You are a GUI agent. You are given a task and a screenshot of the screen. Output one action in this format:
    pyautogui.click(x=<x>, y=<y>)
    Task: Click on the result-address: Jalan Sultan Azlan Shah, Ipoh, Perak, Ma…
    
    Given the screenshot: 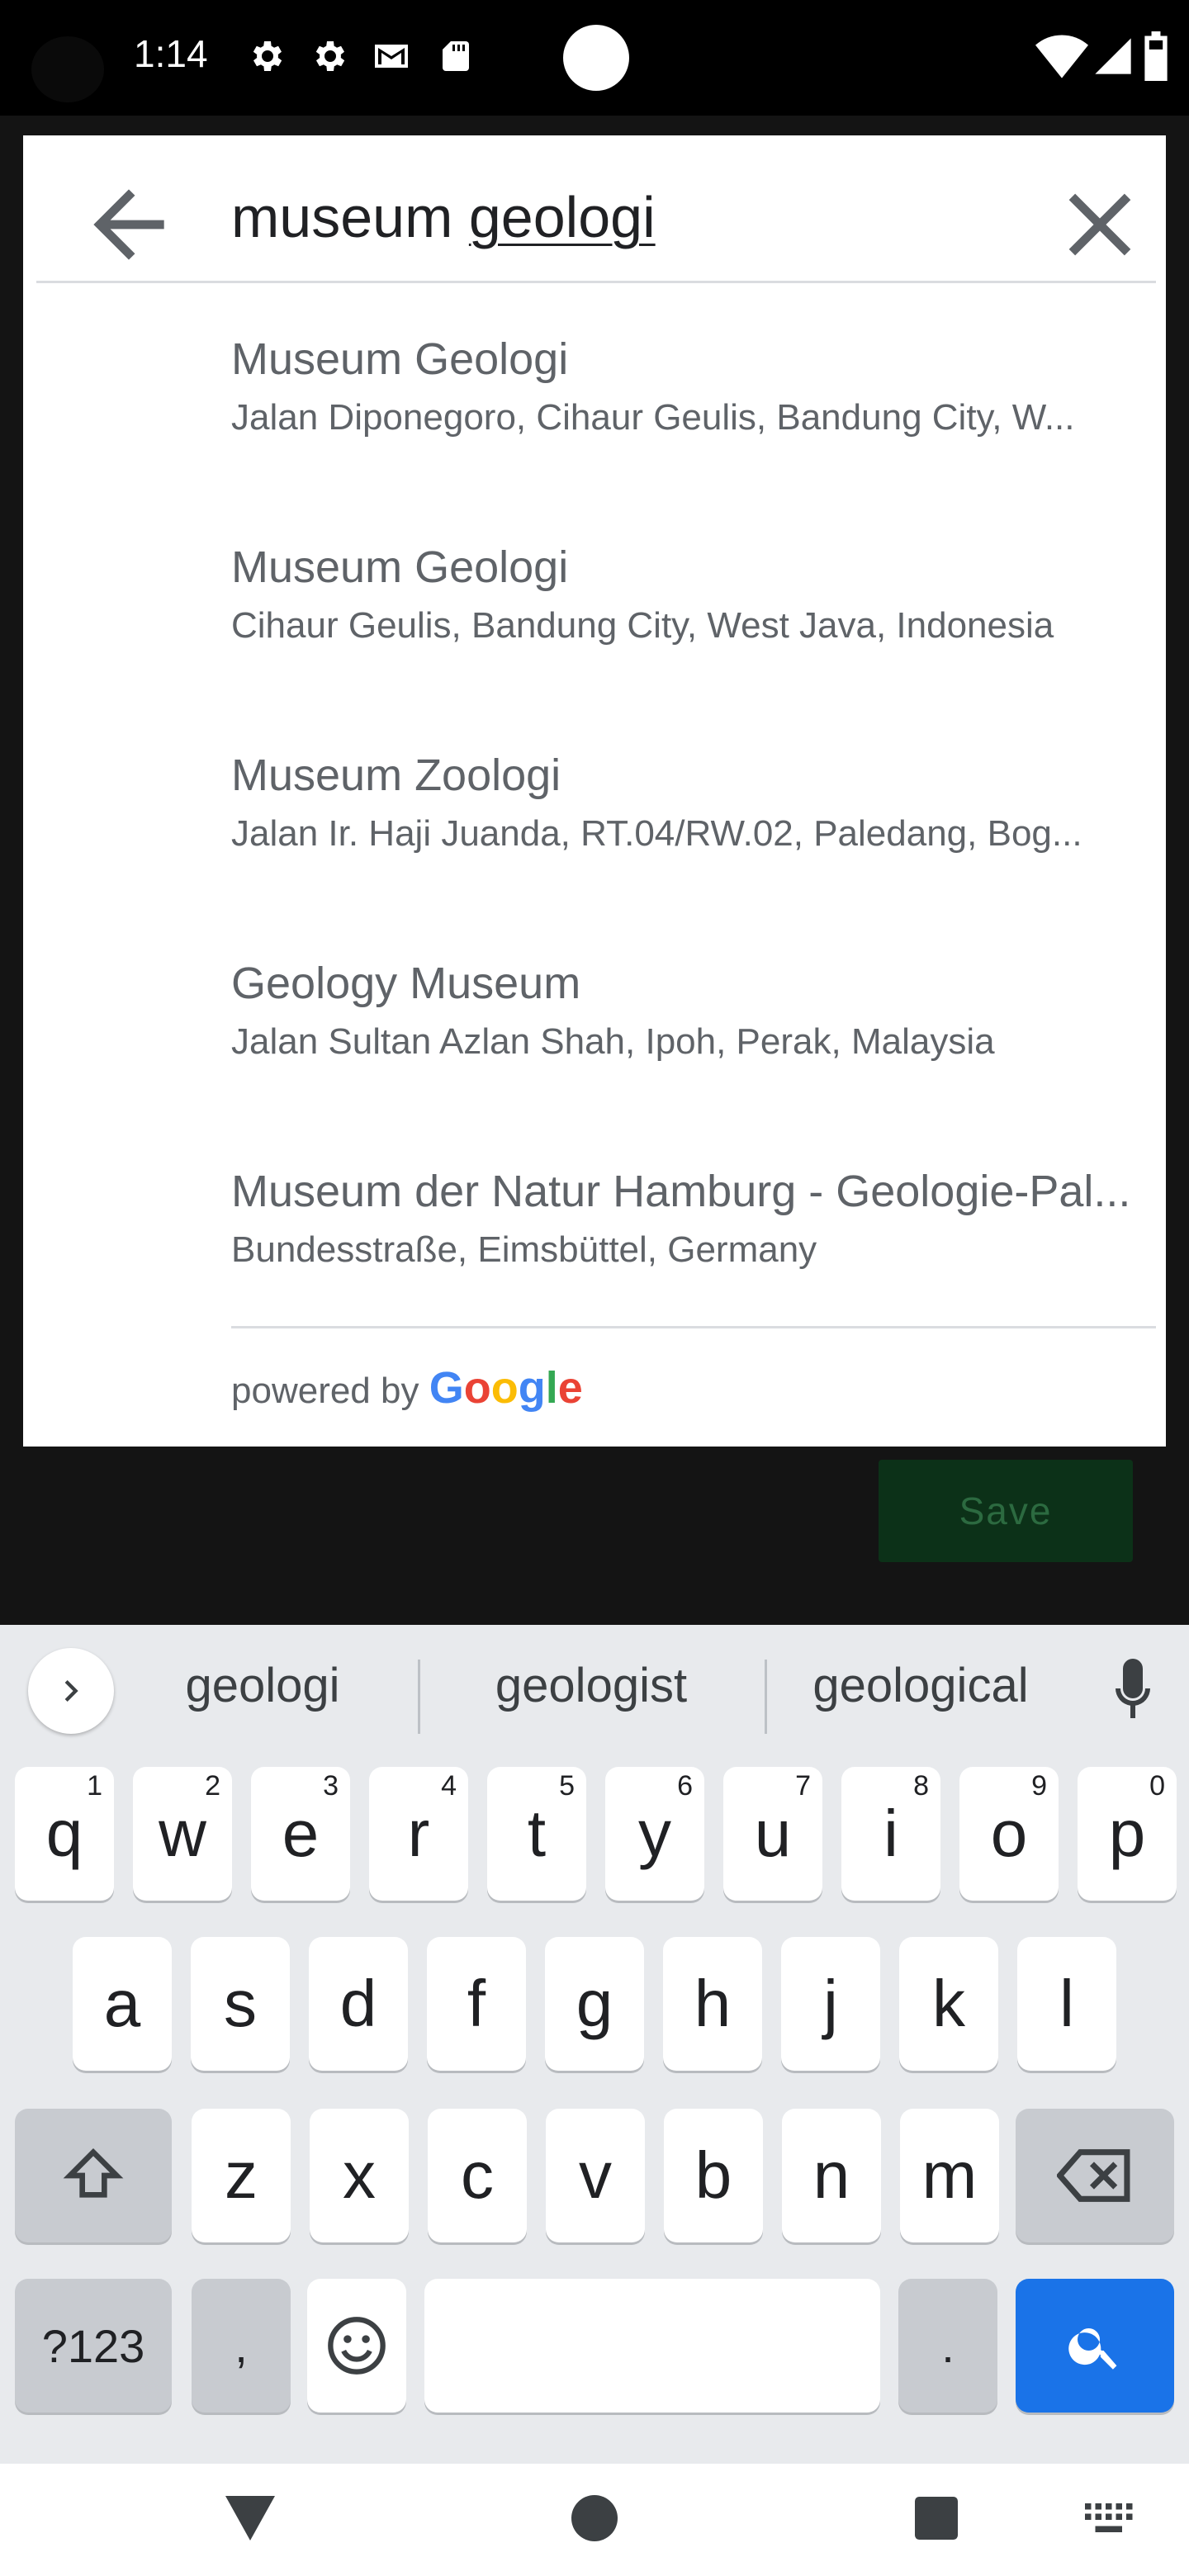 What is the action you would take?
    pyautogui.click(x=613, y=1041)
    